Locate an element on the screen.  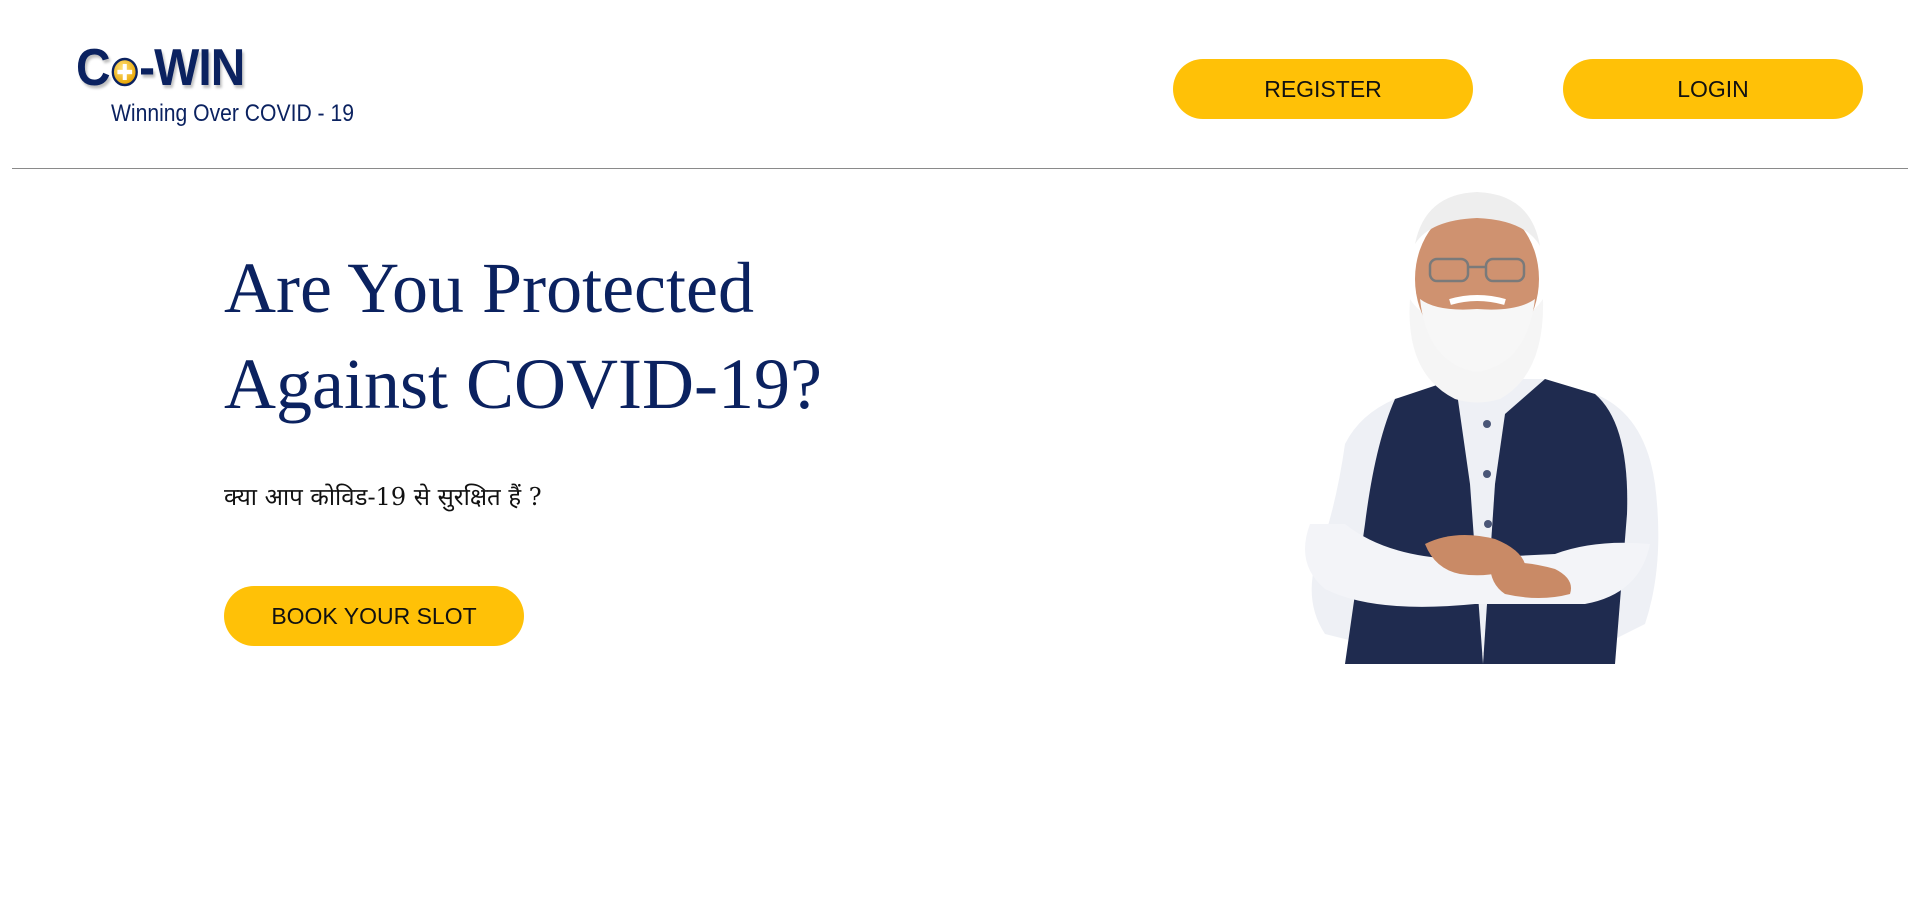
logo-letters-win: -WIN is located at coordinates (192, 68).